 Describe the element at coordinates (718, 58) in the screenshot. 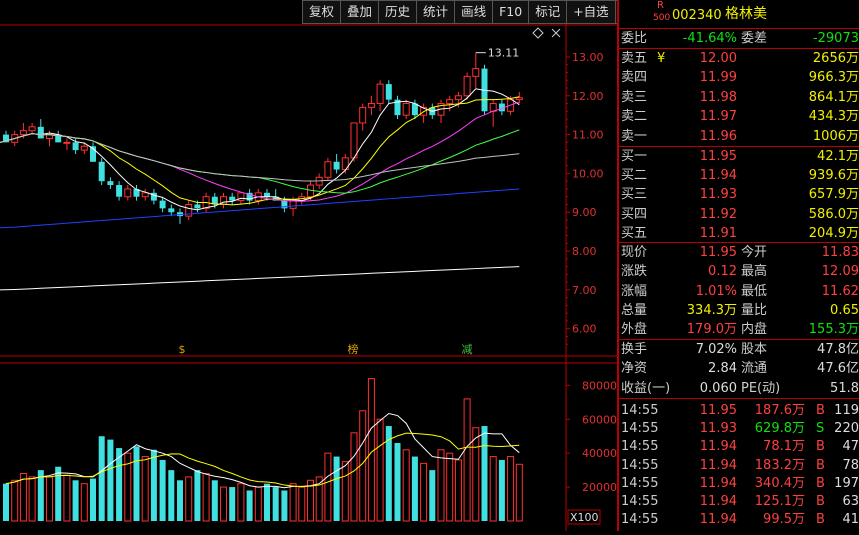

I see `ask-price: 12.00` at that location.